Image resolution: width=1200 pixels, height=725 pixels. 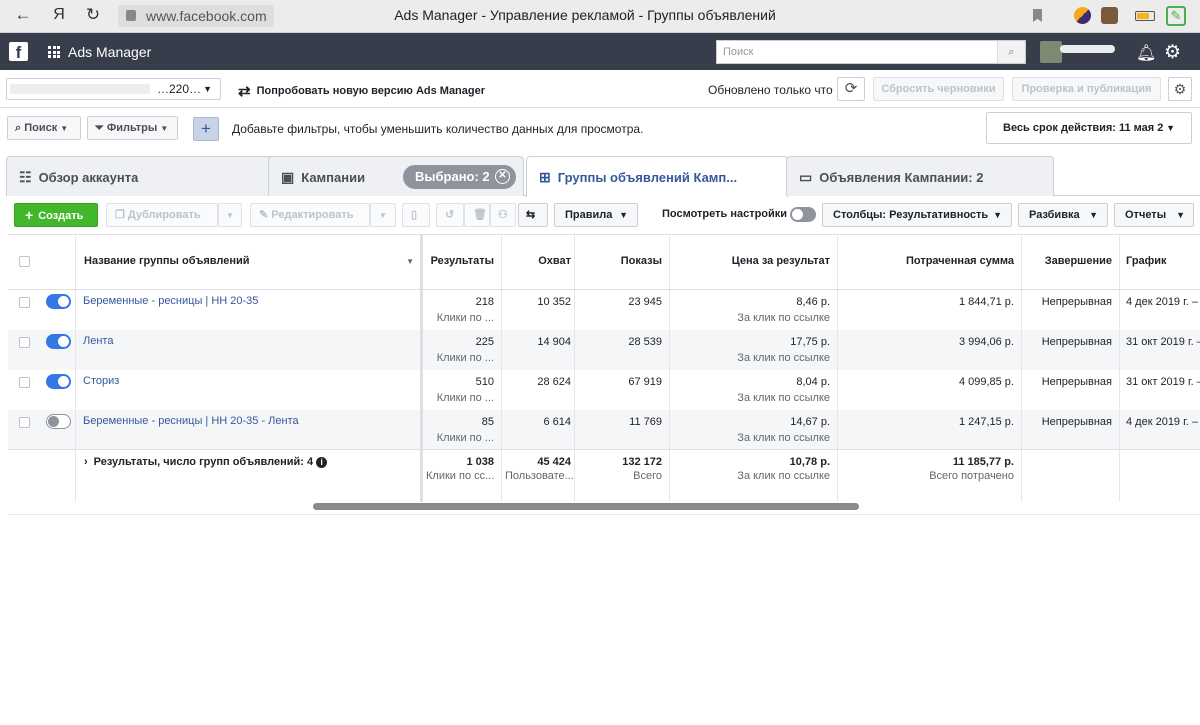 I want to click on sort-caret-icon: ▼, so click(x=410, y=261).